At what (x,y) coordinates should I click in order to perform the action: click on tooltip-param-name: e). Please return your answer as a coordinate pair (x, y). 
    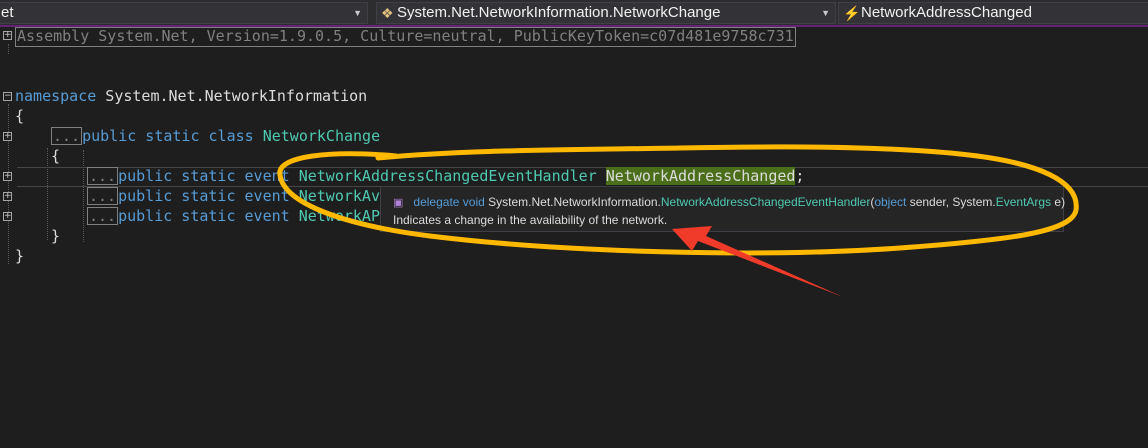
    Looking at the image, I should click on (1058, 202).